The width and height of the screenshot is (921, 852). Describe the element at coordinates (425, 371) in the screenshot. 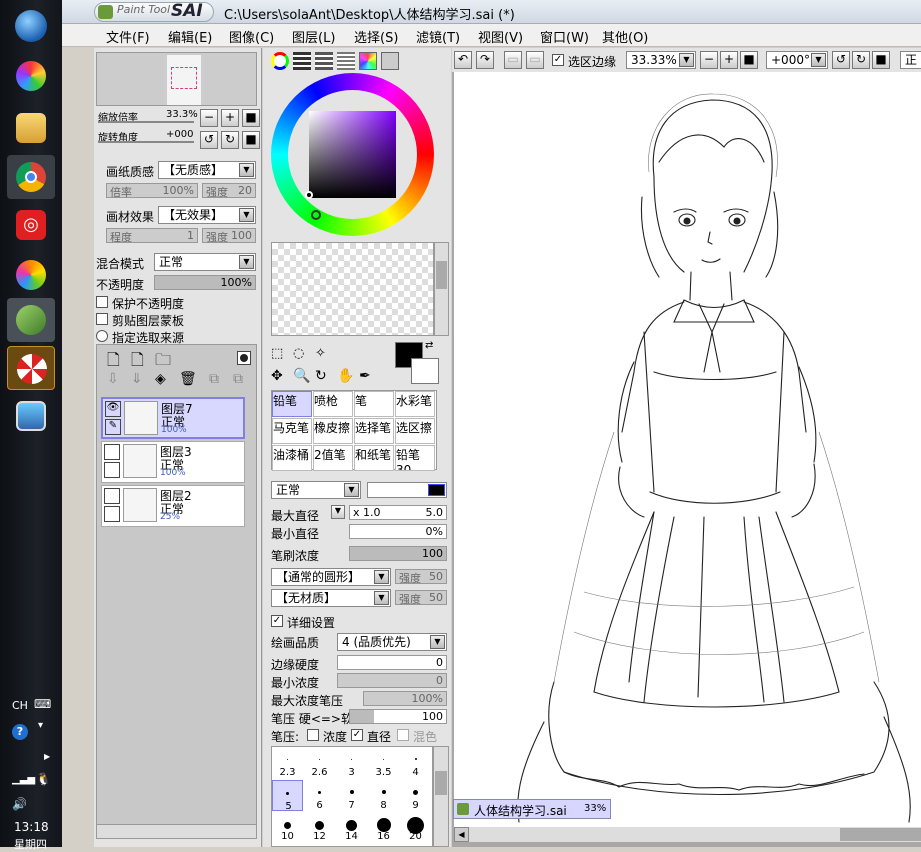

I see `background-color` at that location.